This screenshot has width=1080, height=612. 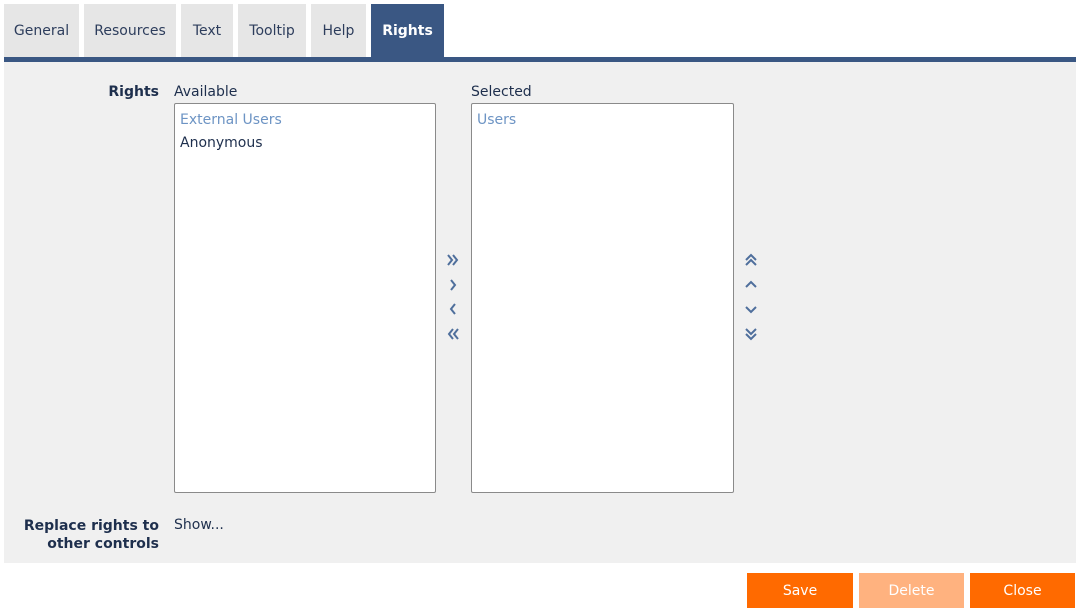 What do you see at coordinates (407, 30) in the screenshot?
I see `tab-rights: Rights` at bounding box center [407, 30].